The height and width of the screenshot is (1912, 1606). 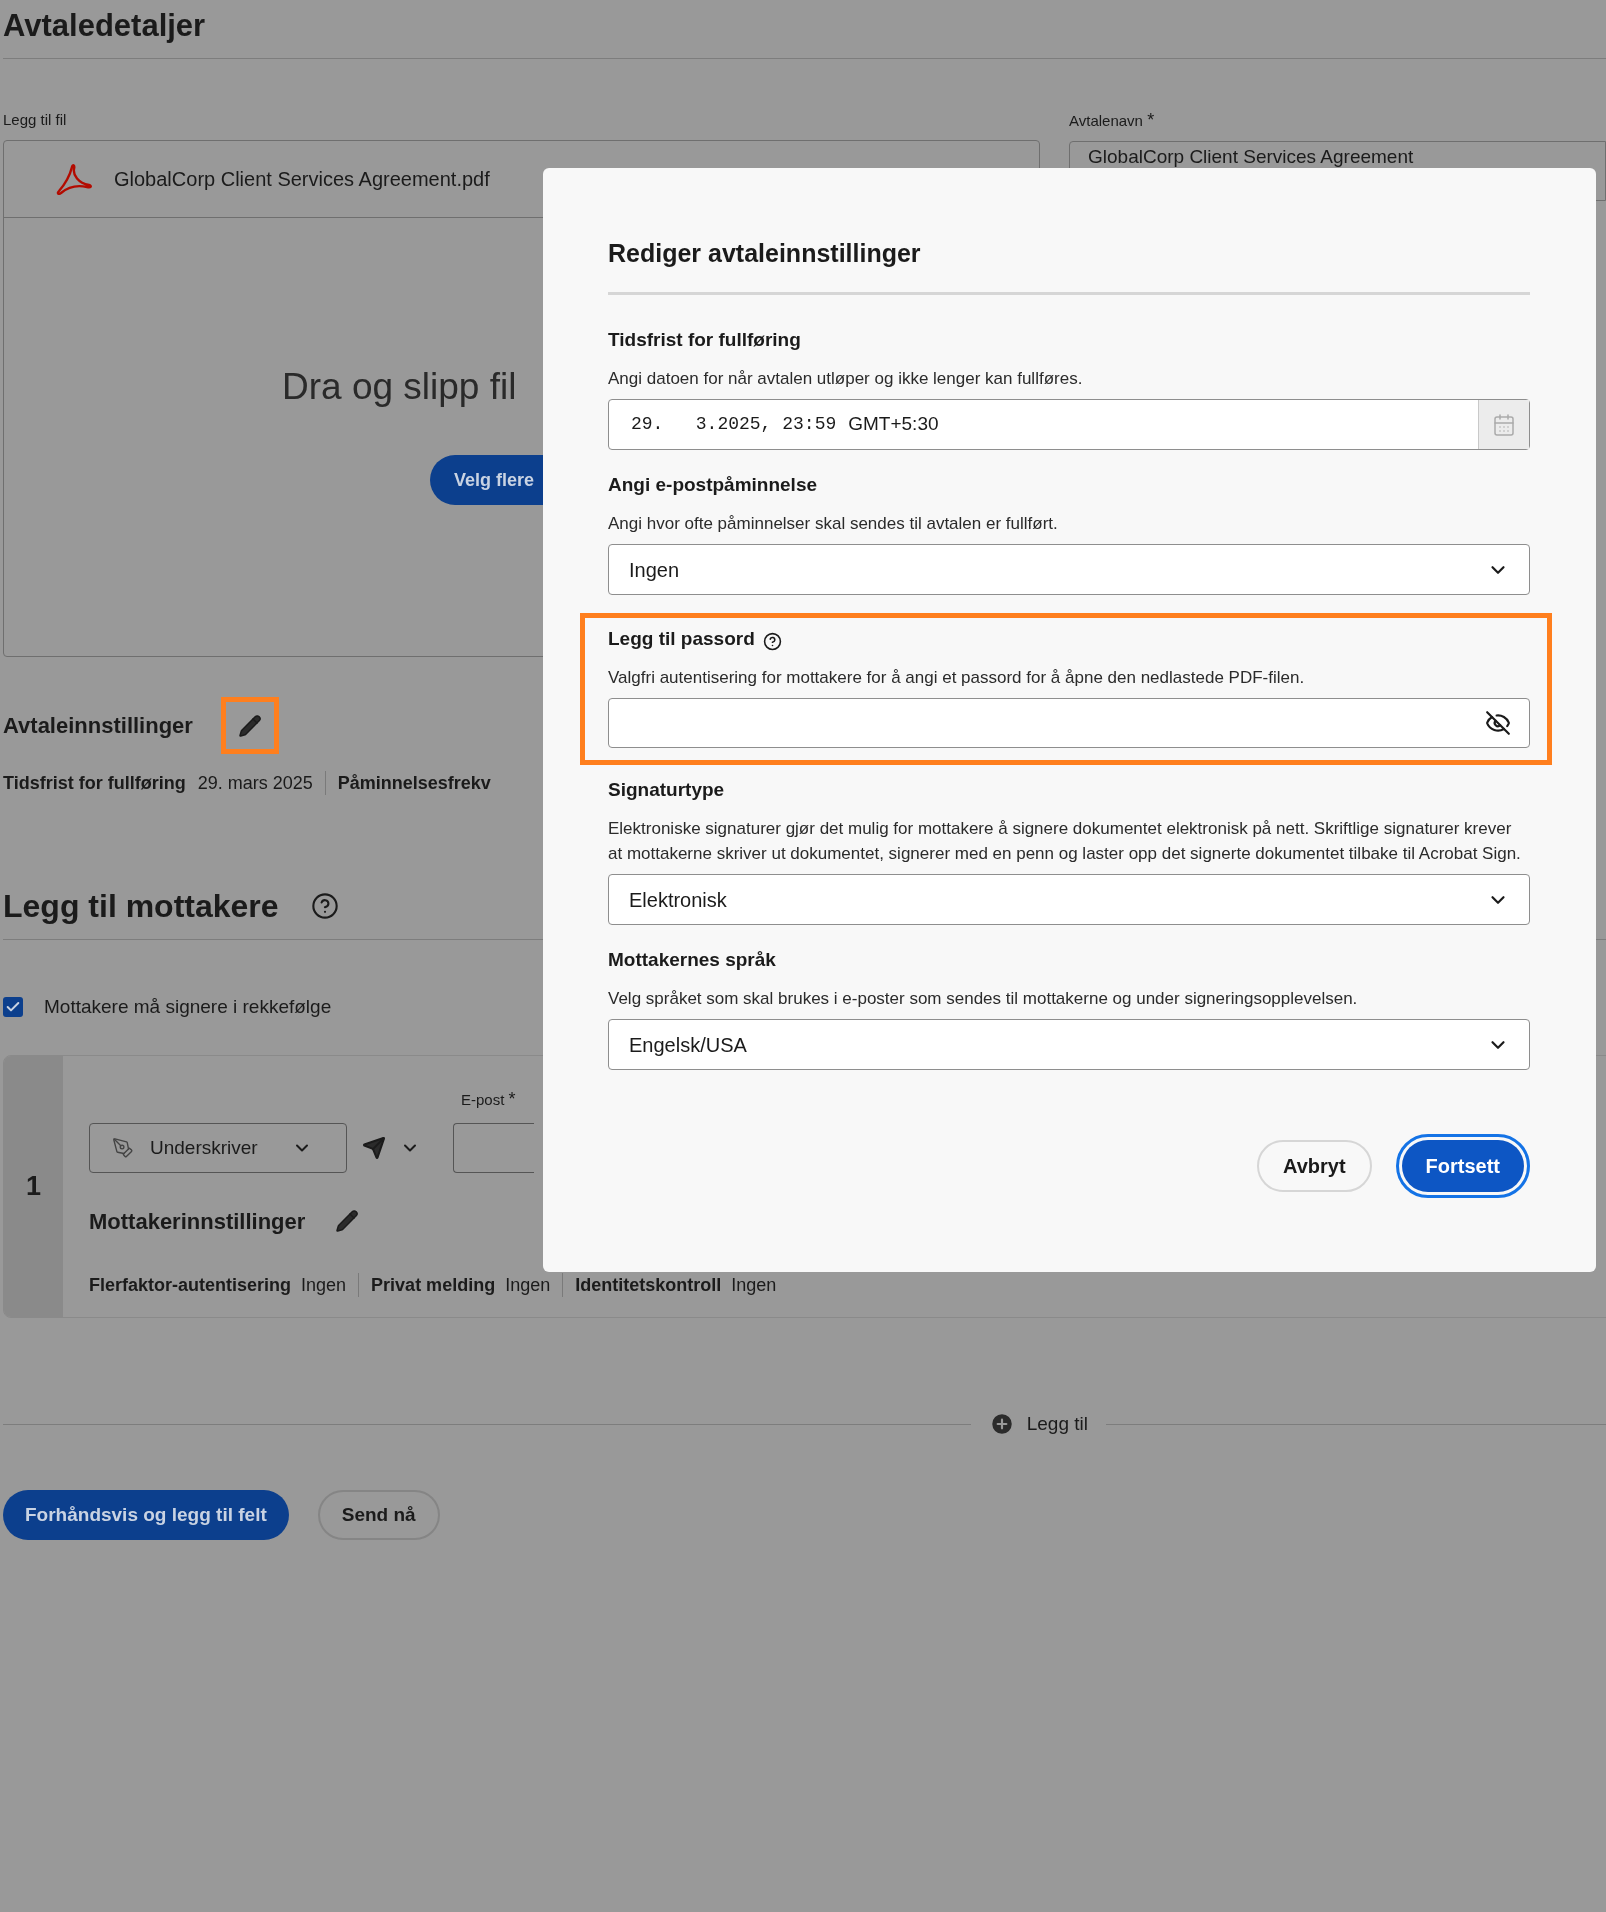 What do you see at coordinates (399, 387) in the screenshot?
I see `drop-zone-text: Dra og slipp fil` at bounding box center [399, 387].